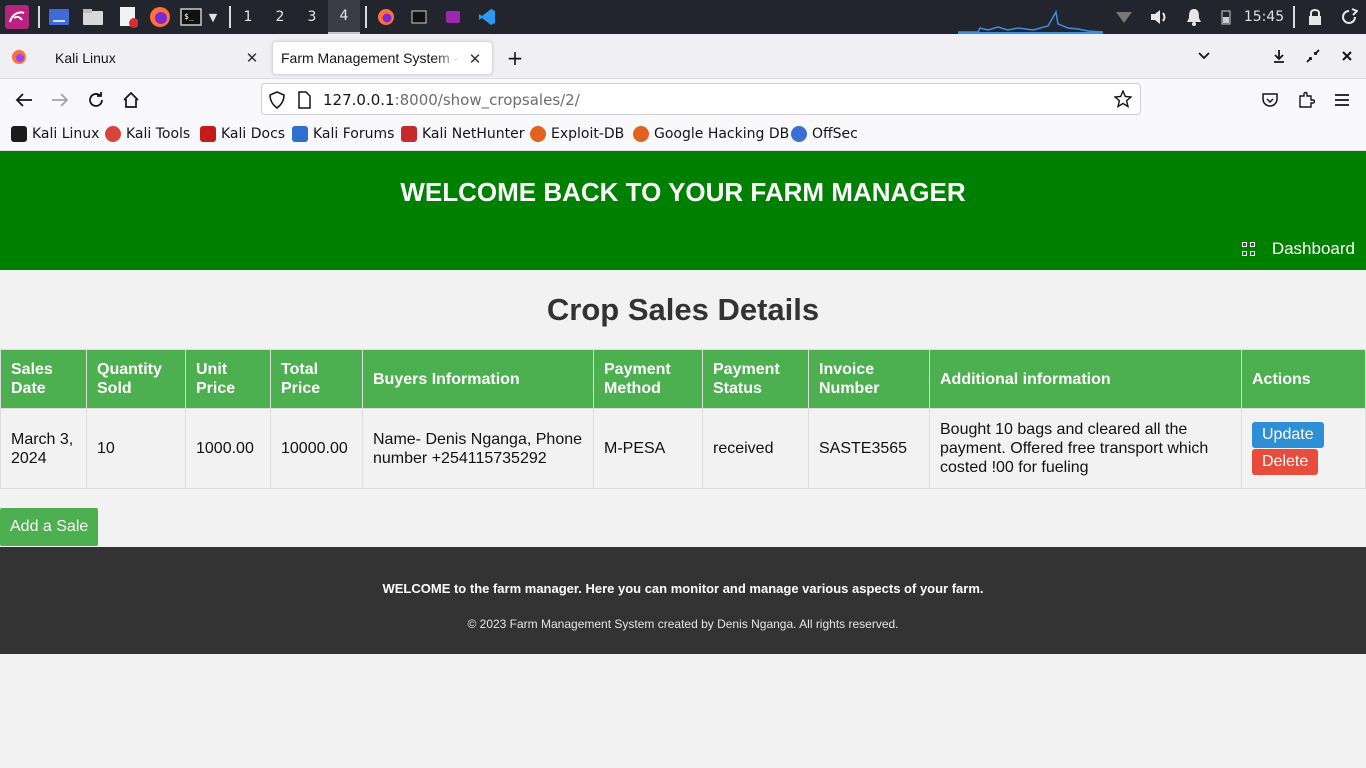 Image resolution: width=1366 pixels, height=768 pixels. What do you see at coordinates (191, 17) in the screenshot?
I see `terminal-launcher-icon: $_` at bounding box center [191, 17].